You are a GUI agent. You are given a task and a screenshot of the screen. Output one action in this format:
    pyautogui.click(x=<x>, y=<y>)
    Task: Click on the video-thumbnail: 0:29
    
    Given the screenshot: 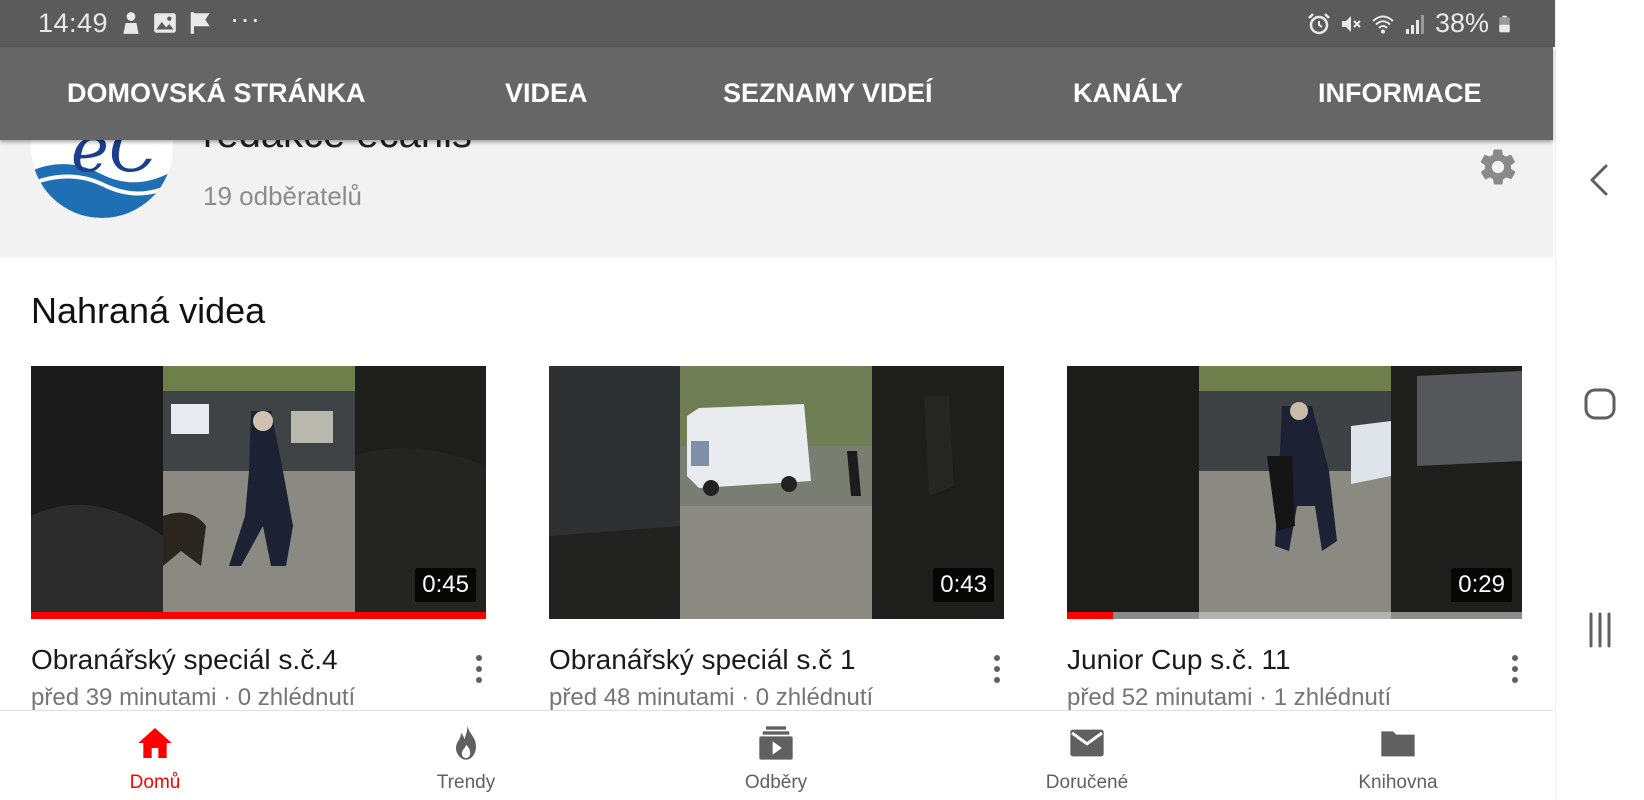 What is the action you would take?
    pyautogui.click(x=1294, y=492)
    